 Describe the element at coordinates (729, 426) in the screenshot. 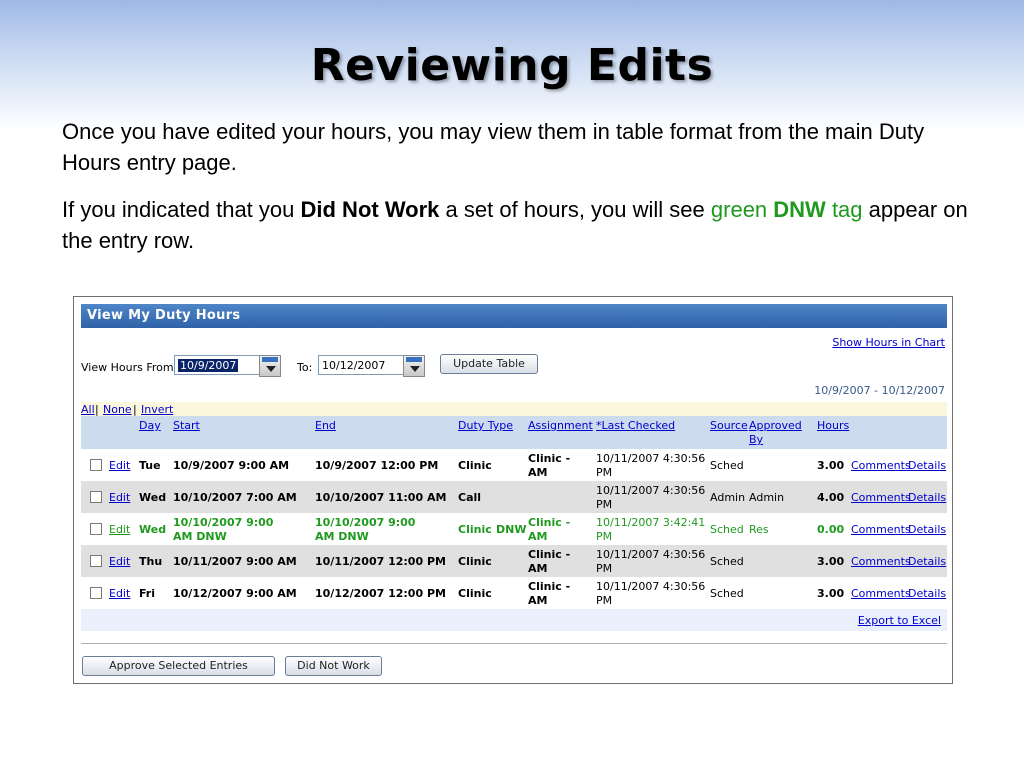

I see `col-source: Source` at that location.